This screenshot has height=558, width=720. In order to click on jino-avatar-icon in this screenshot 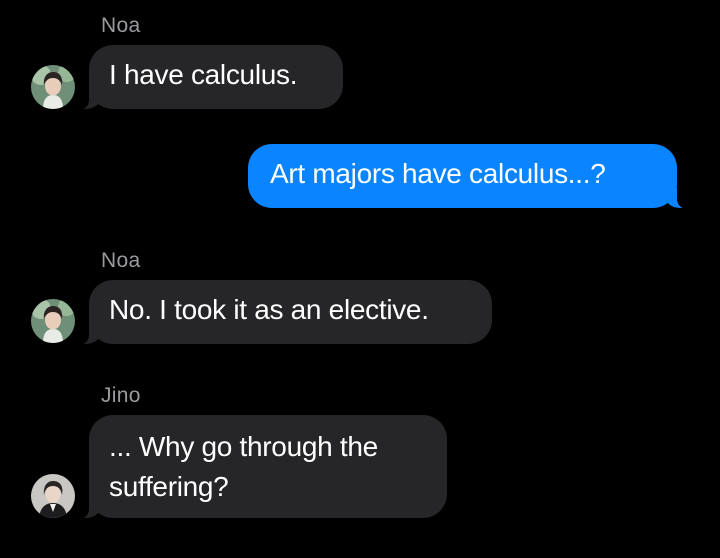, I will do `click(53, 496)`.